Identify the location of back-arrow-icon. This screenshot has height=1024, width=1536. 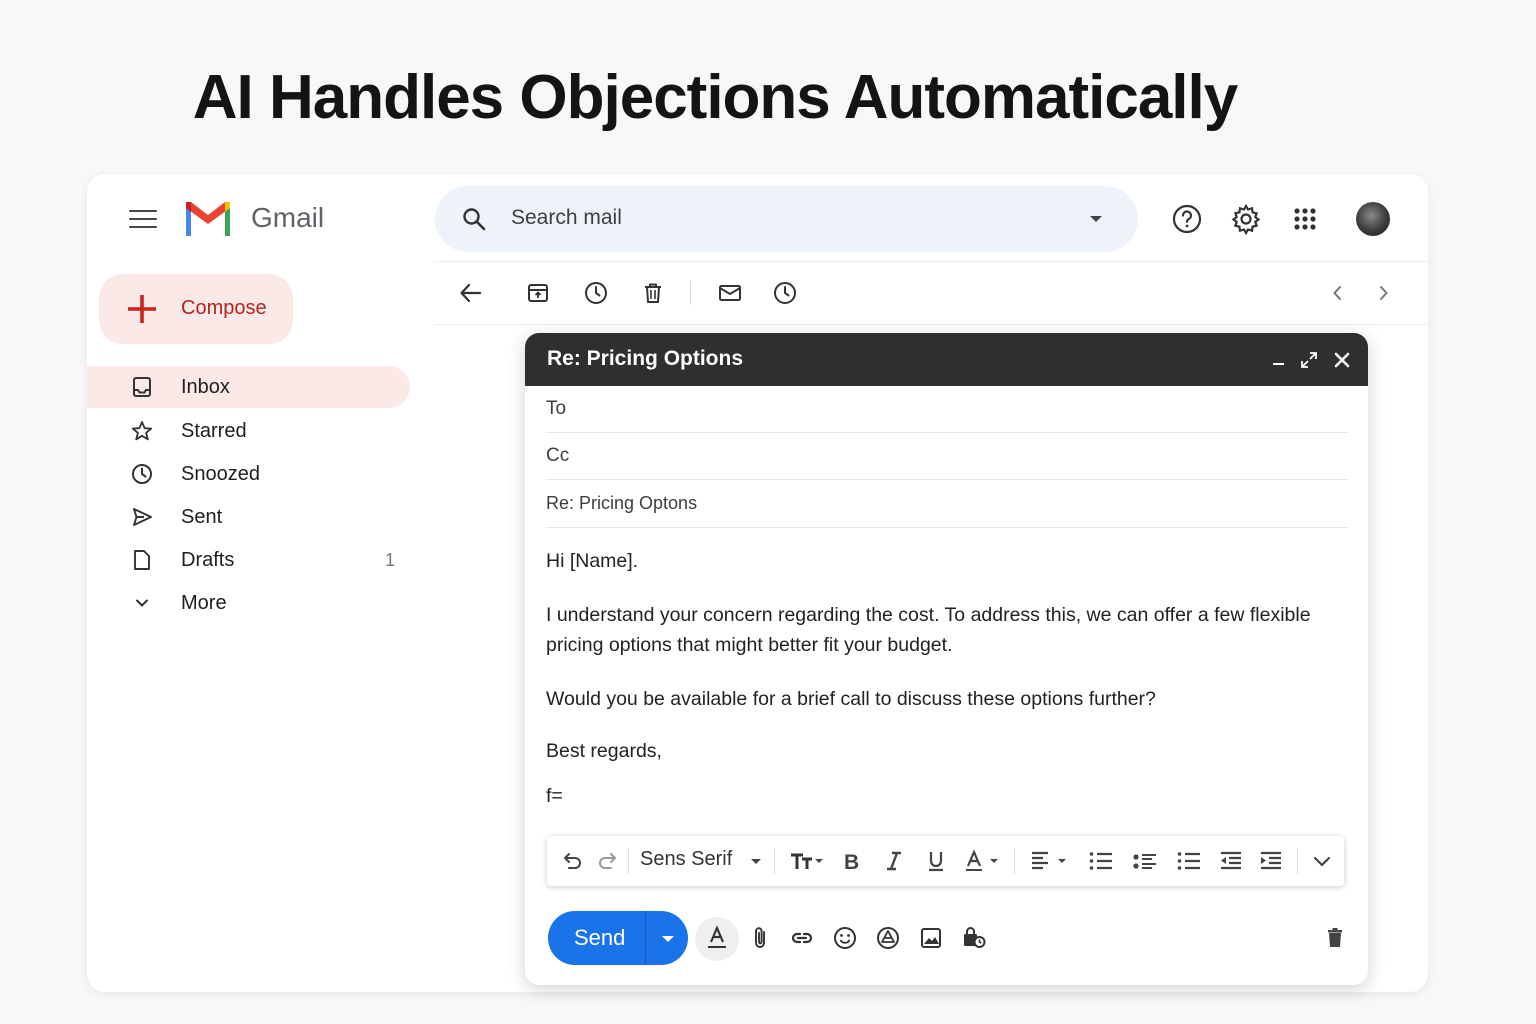
(471, 293).